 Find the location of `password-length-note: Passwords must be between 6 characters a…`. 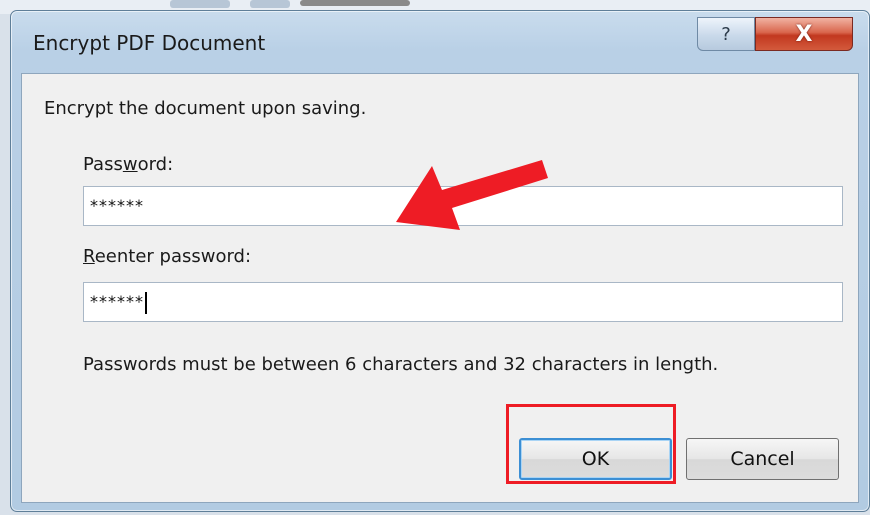

password-length-note: Passwords must be between 6 characters a… is located at coordinates (401, 364).